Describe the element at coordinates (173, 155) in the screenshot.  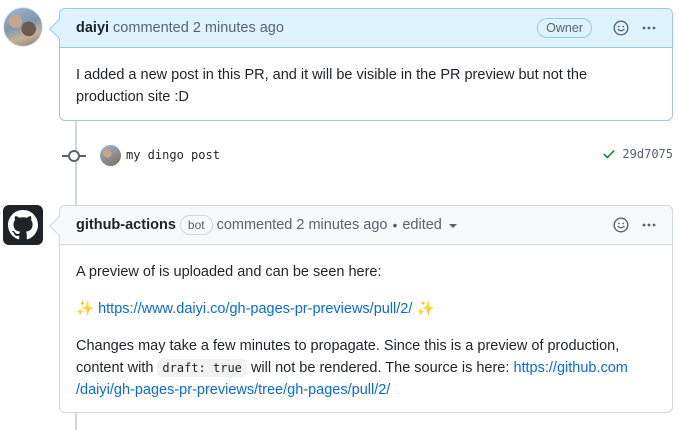
I see `commit-message: my dingo post` at that location.